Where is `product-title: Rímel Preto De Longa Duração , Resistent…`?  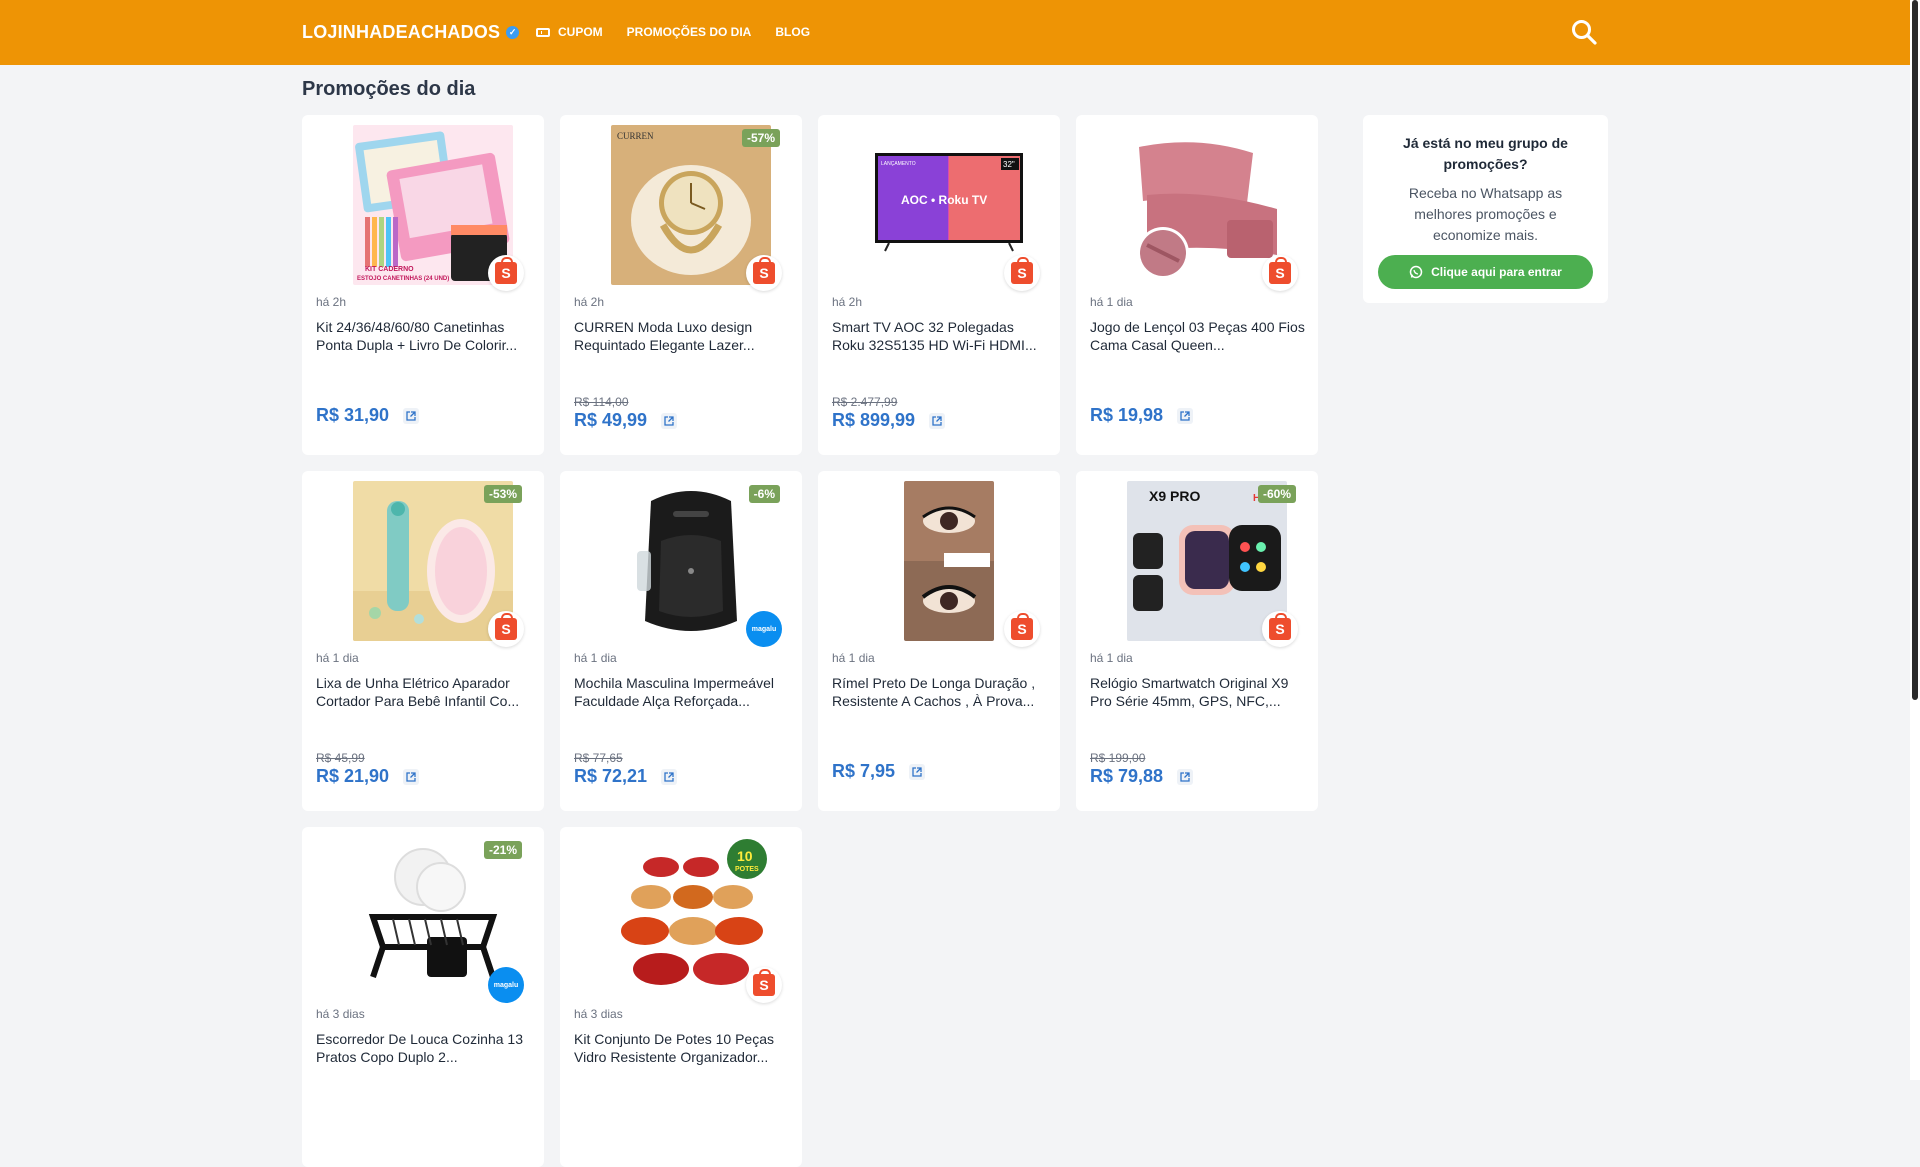
product-title: Rímel Preto De Longa Duração , Resistent… is located at coordinates (940, 692).